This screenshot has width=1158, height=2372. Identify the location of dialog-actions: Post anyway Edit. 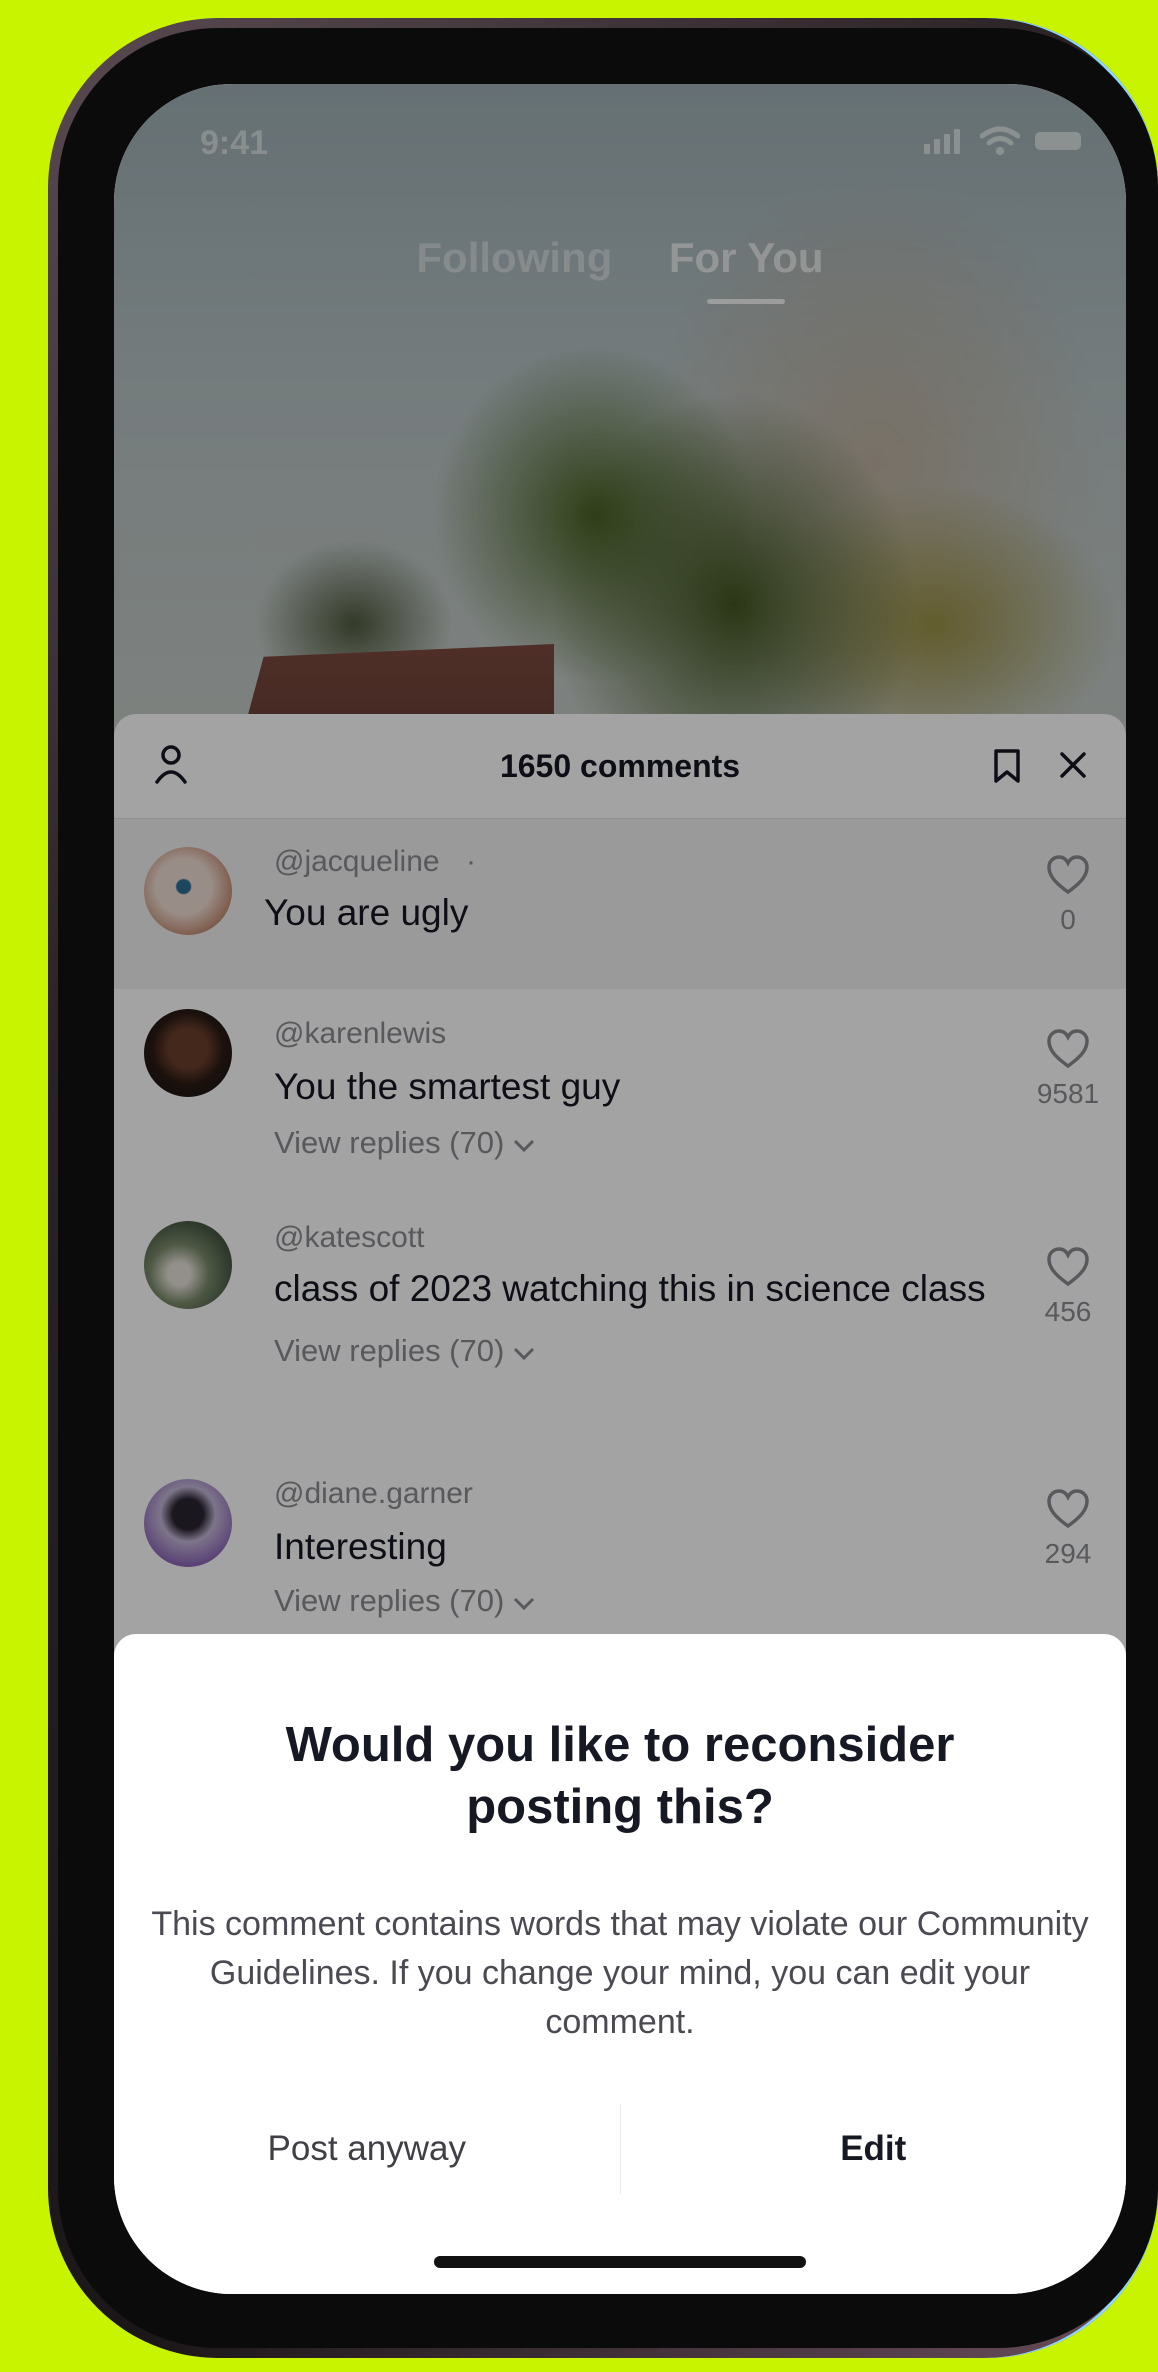
(620, 2149).